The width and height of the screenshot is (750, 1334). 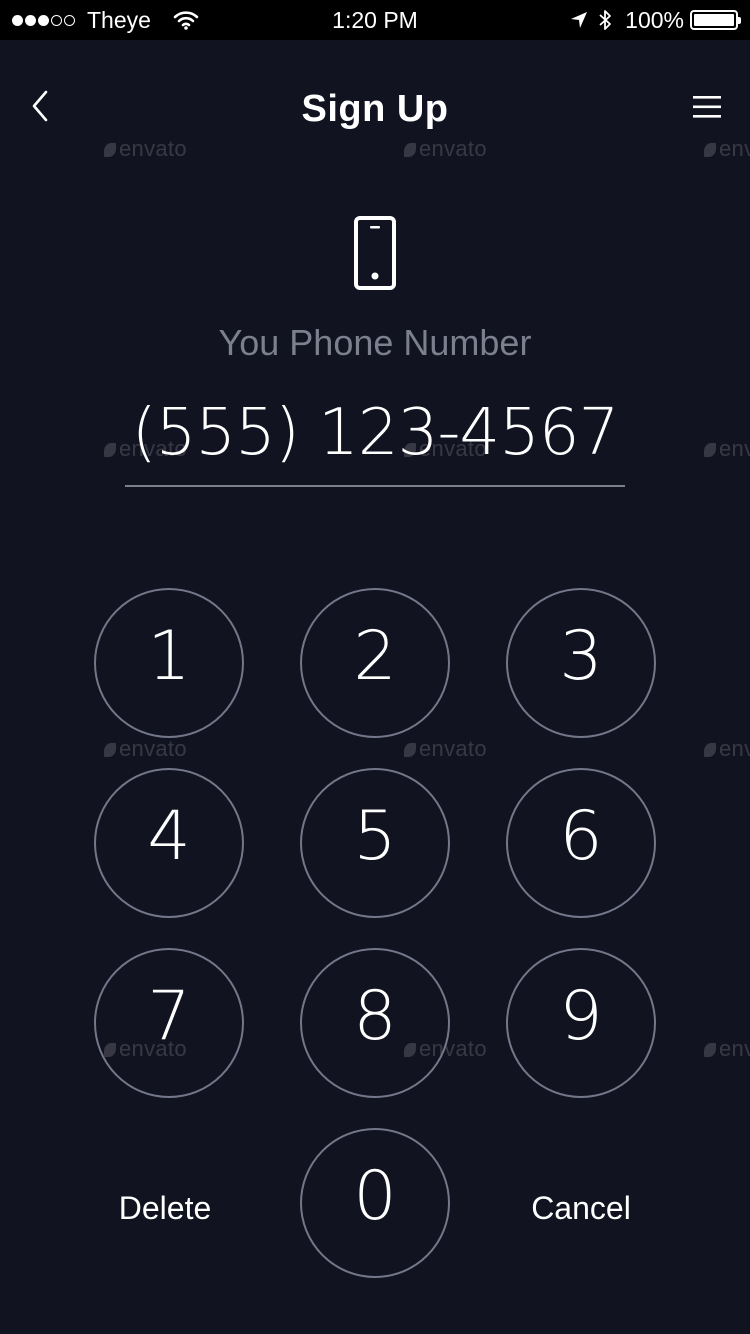 I want to click on key-2: 2, so click(x=375, y=663).